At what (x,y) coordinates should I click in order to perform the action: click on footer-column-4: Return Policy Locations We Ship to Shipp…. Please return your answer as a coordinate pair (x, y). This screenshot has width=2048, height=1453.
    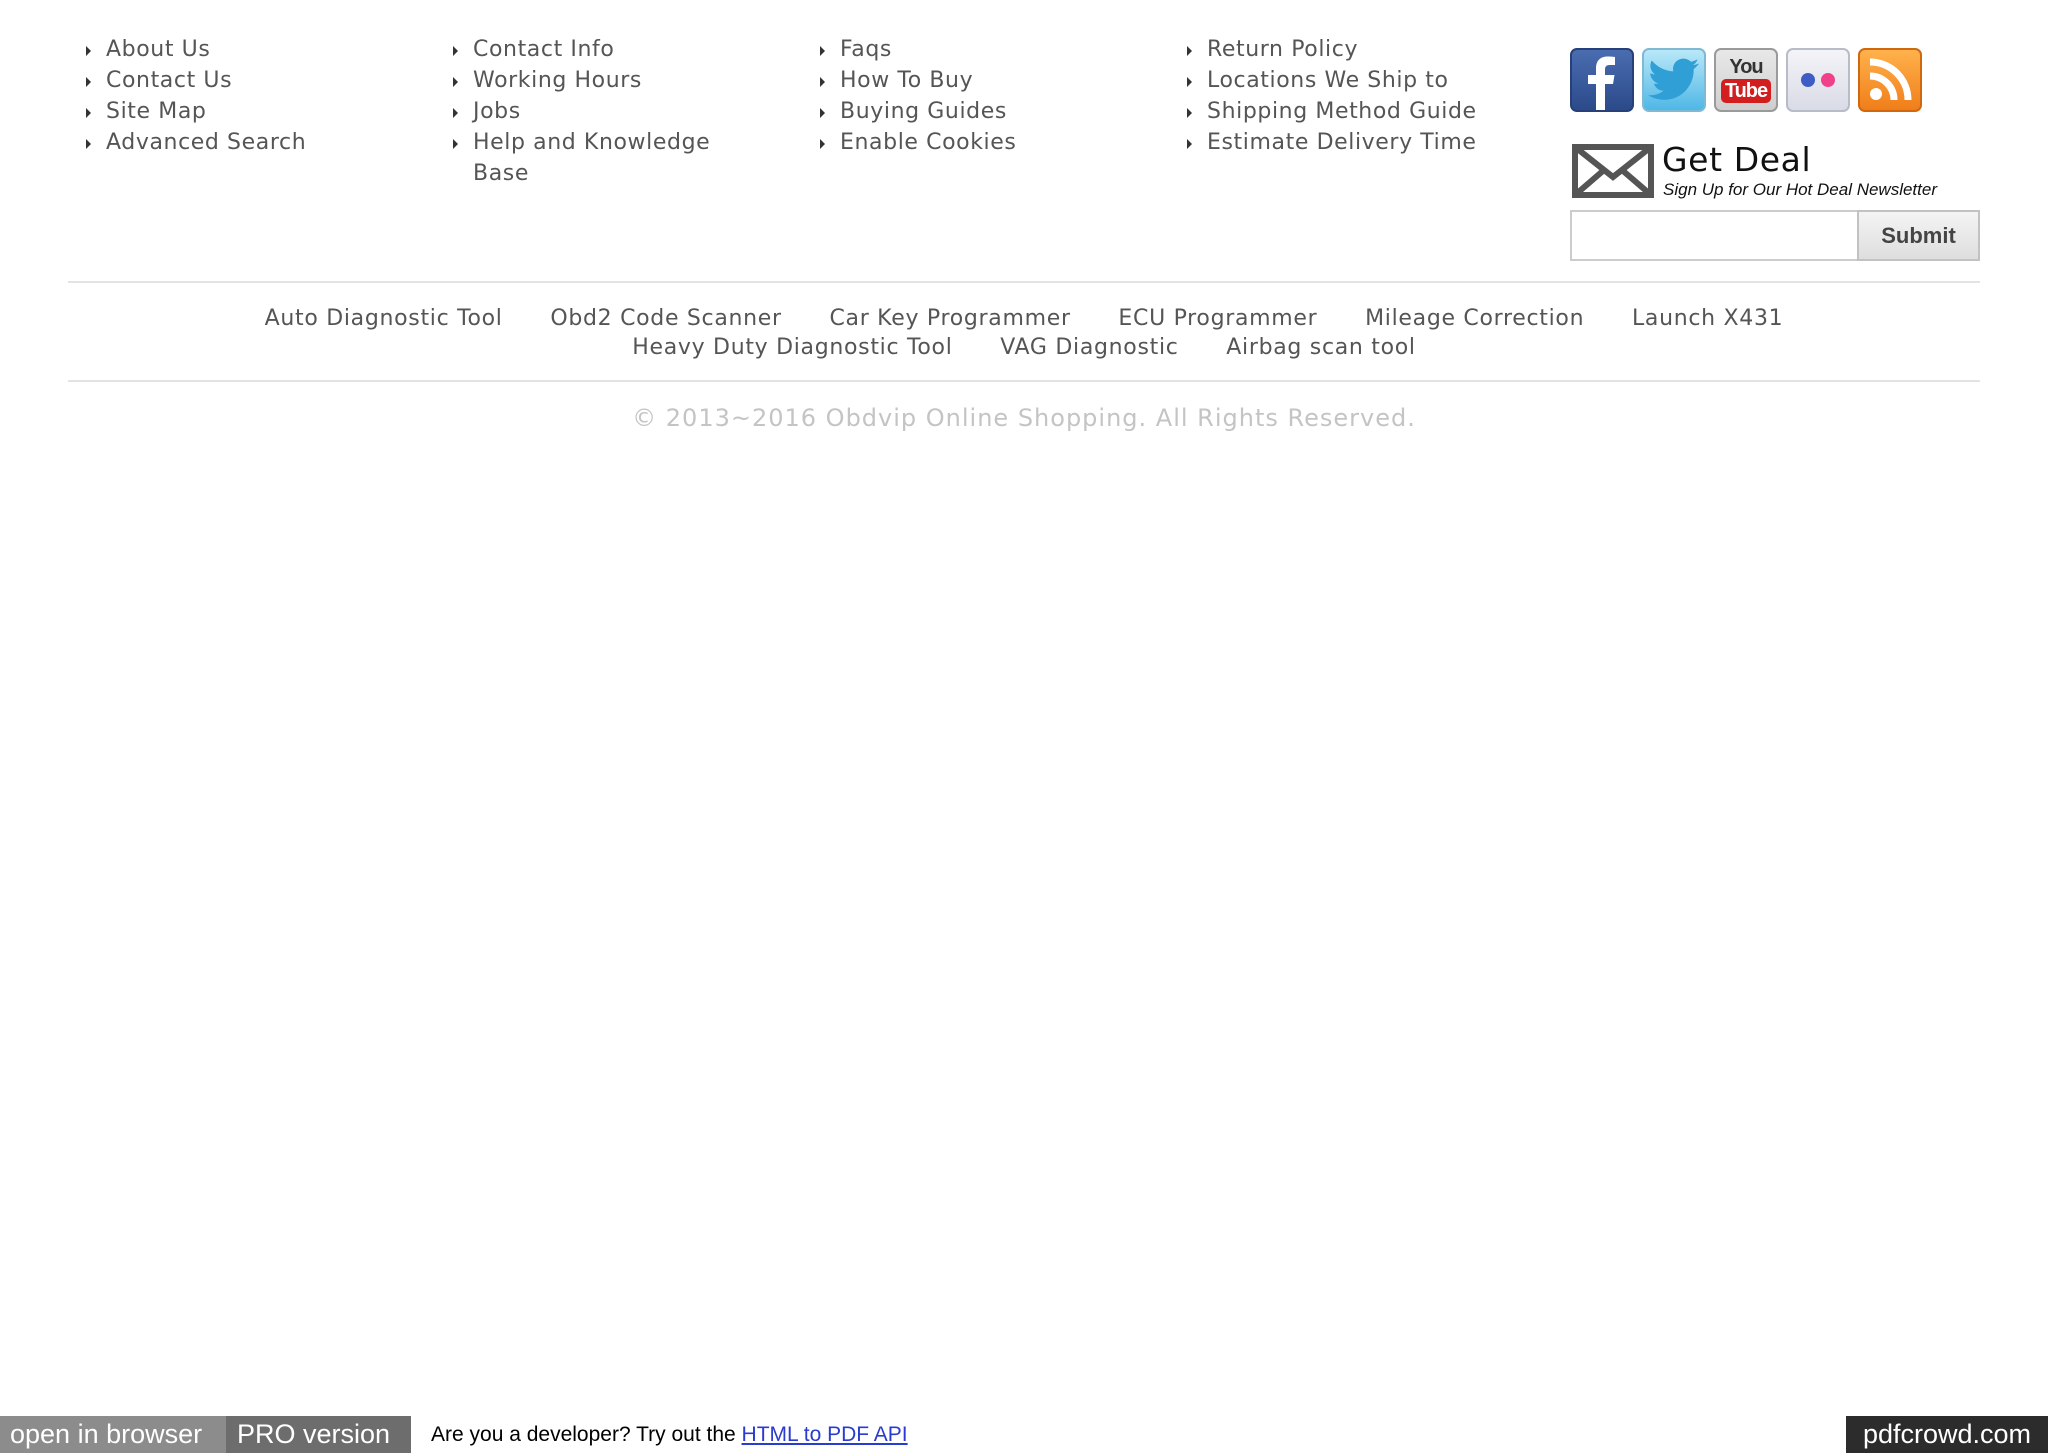
    Looking at the image, I should click on (1357, 96).